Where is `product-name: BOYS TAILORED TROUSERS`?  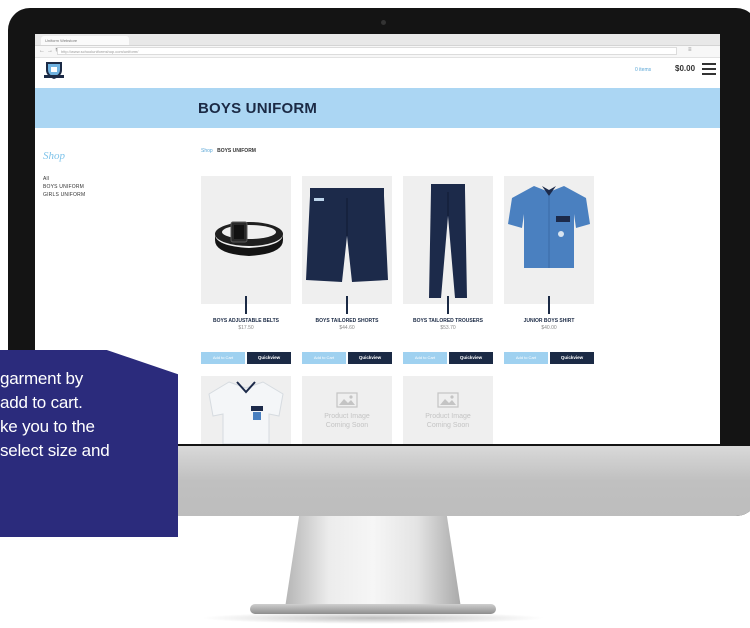 product-name: BOYS TAILORED TROUSERS is located at coordinates (448, 321).